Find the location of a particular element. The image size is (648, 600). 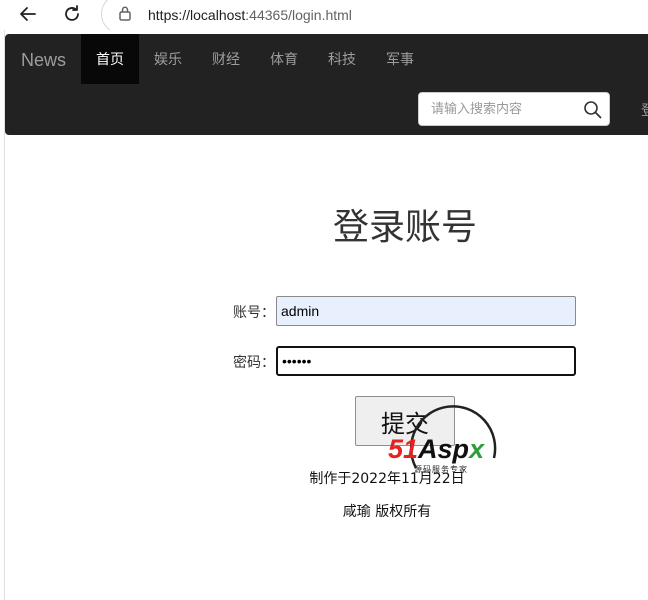

back-icon is located at coordinates (28, 14).